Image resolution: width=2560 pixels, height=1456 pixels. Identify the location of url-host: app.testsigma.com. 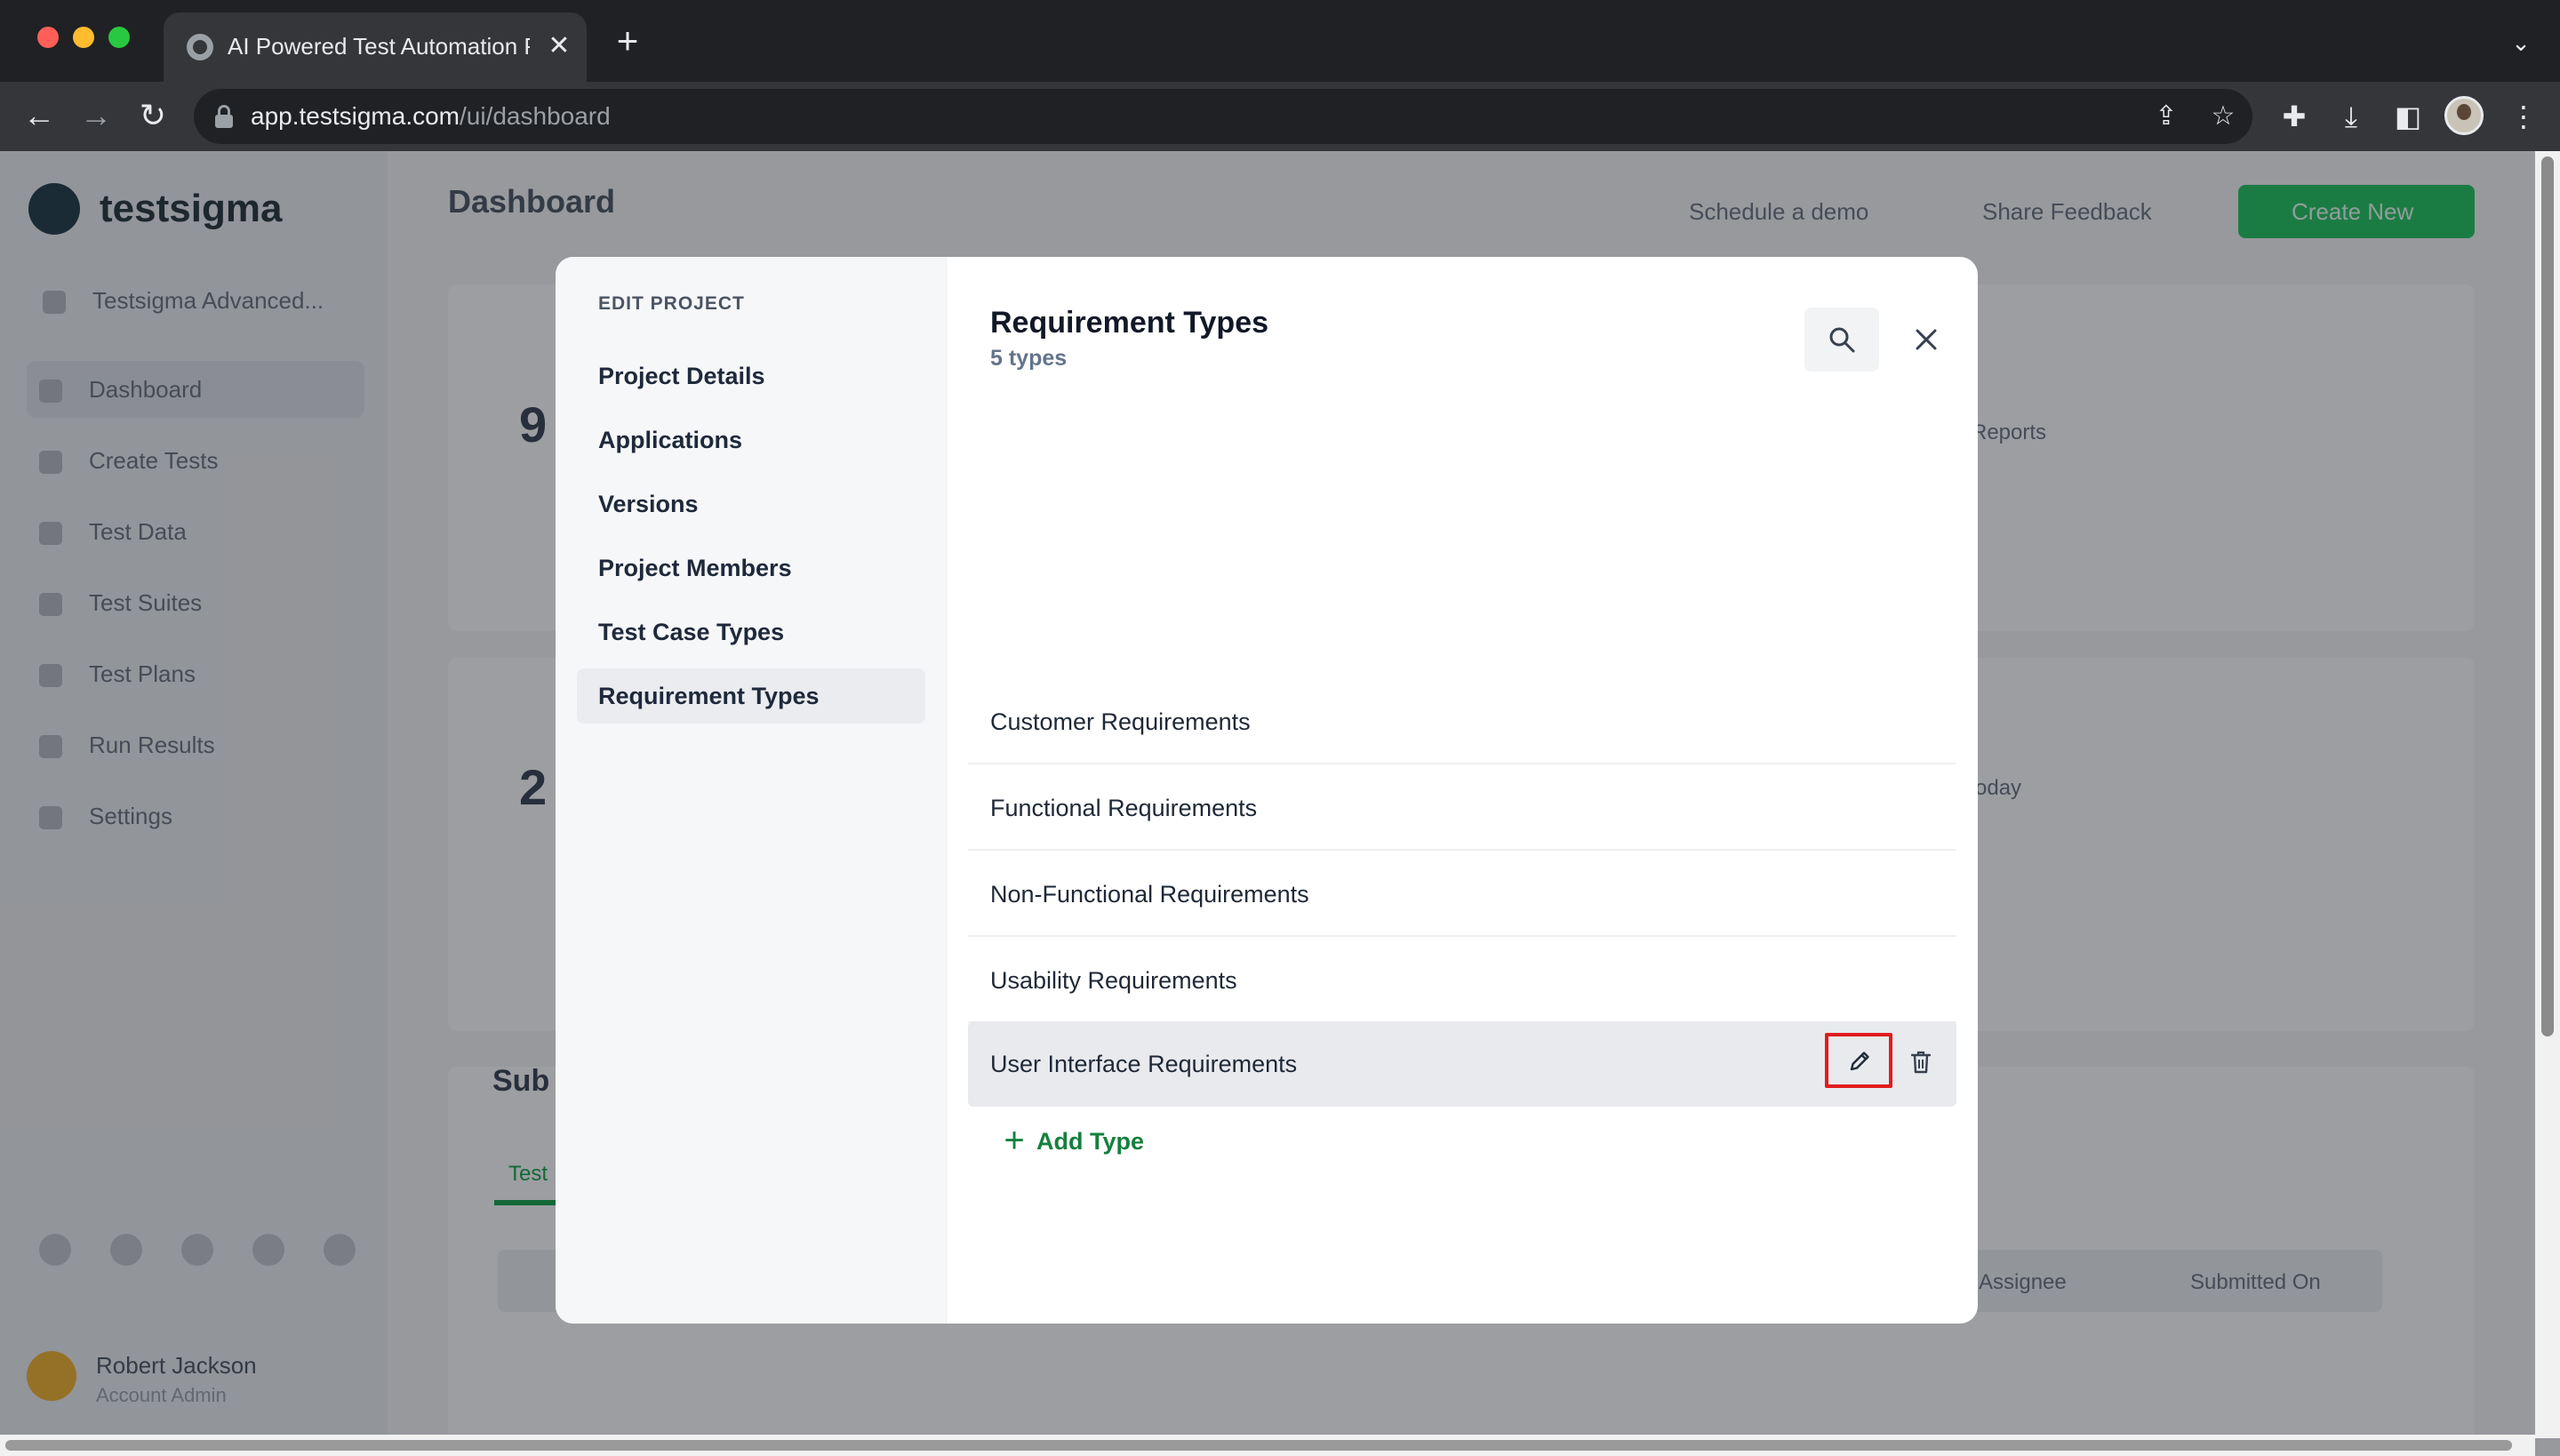
(355, 116).